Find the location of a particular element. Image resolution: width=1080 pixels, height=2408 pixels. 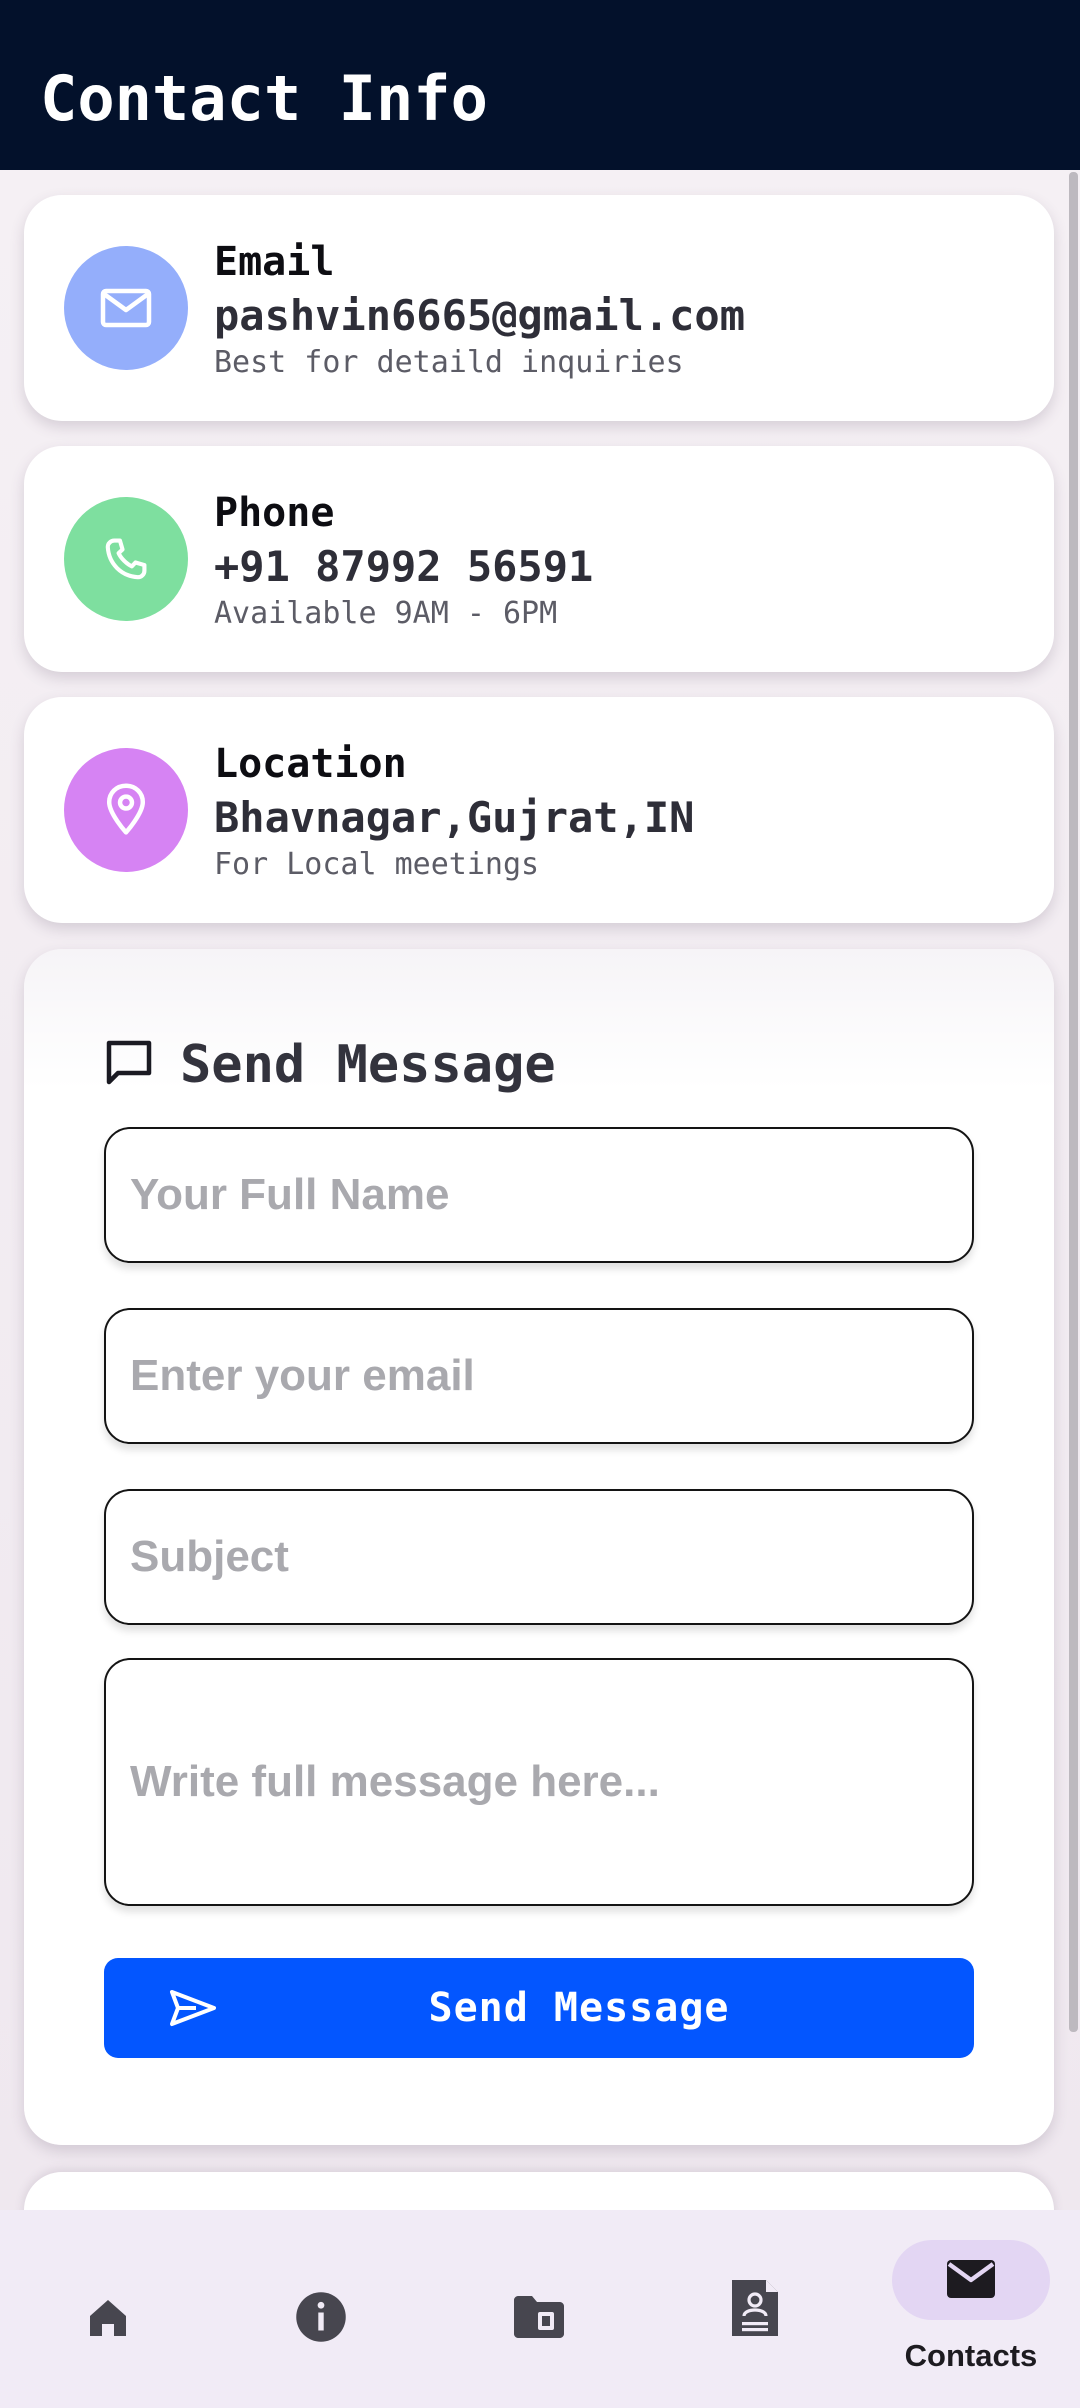

folder-icon is located at coordinates (539, 2319).